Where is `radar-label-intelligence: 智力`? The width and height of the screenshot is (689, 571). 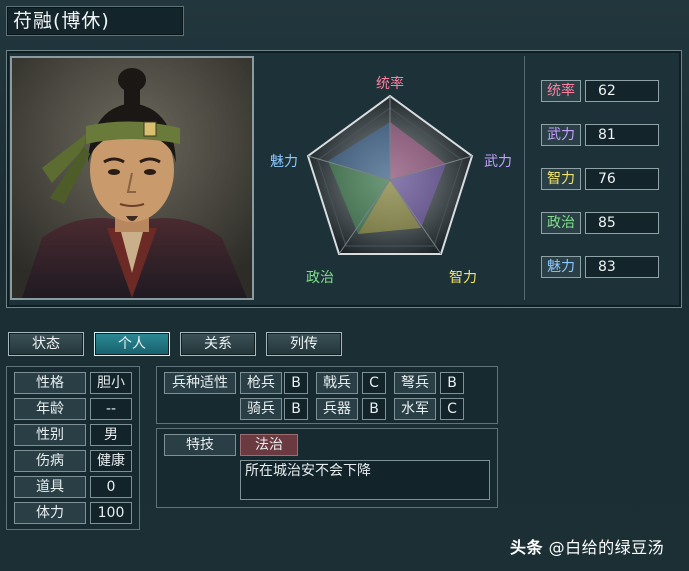 radar-label-intelligence: 智力 is located at coordinates (463, 278).